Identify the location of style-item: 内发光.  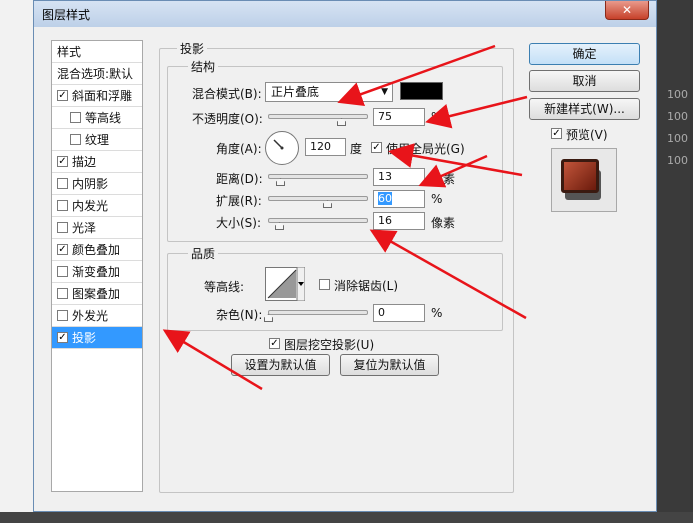
(97, 206).